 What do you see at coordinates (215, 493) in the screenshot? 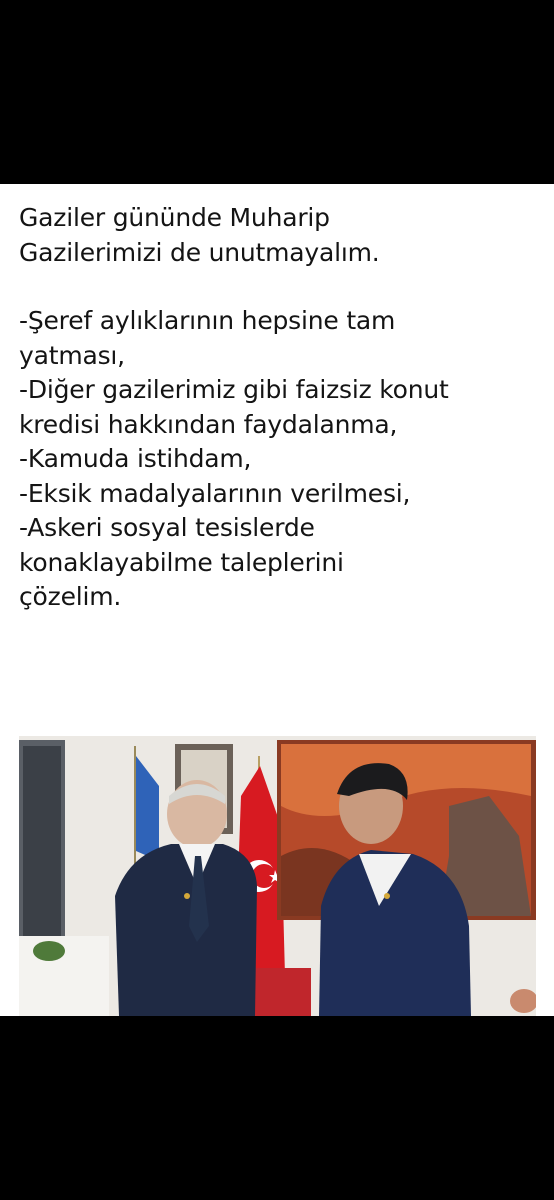
I see `post-line-8: -Eksik madalyalarının verilmesi,` at bounding box center [215, 493].